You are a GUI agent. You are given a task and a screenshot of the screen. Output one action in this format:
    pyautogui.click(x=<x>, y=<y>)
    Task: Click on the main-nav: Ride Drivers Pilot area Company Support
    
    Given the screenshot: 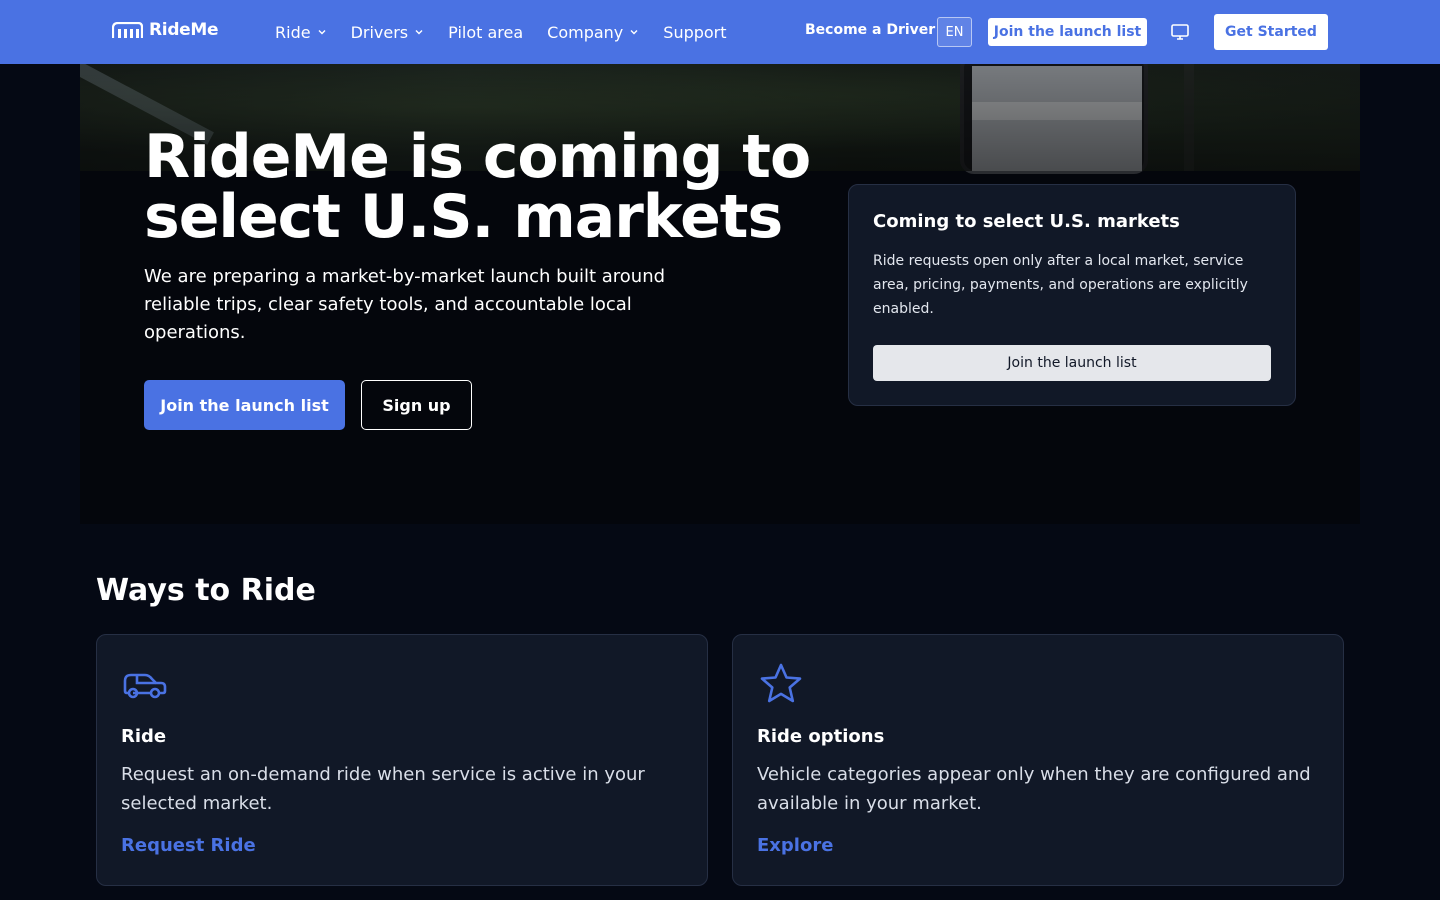 What is the action you would take?
    pyautogui.click(x=513, y=32)
    